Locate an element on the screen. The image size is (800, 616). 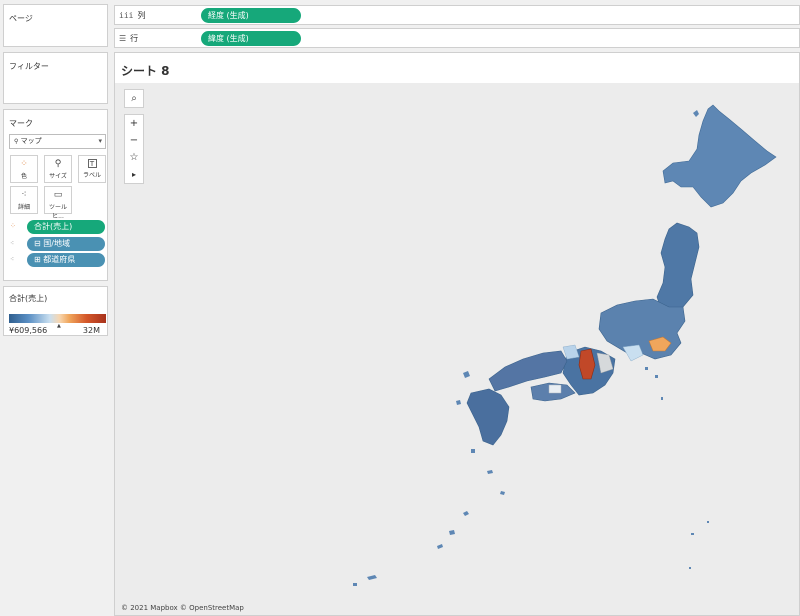
columns-shelf-label: iii 列 is located at coordinates (132, 15).